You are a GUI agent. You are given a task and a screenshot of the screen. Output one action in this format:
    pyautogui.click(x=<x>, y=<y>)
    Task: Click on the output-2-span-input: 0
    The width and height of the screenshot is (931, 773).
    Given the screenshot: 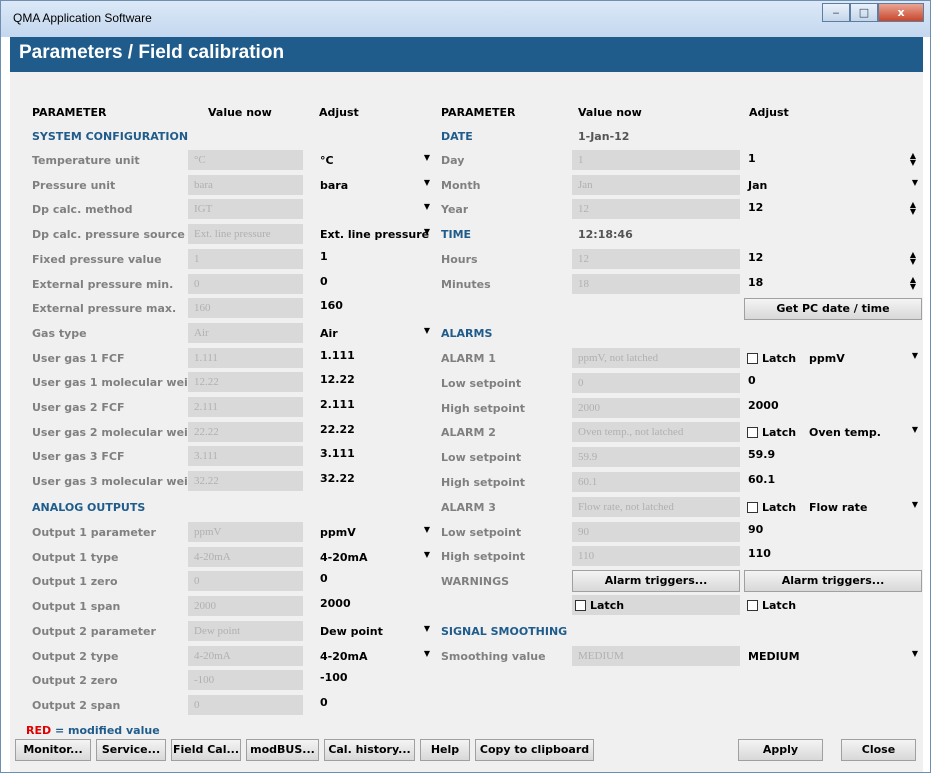 What is the action you would take?
    pyautogui.click(x=375, y=702)
    